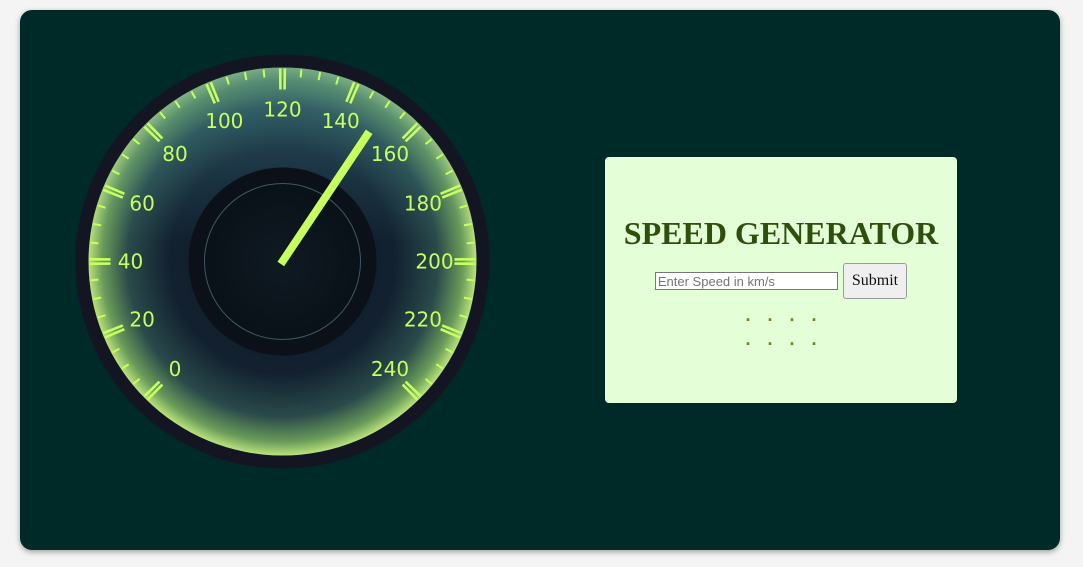 The image size is (1083, 567). I want to click on dial-label: 20, so click(141, 320).